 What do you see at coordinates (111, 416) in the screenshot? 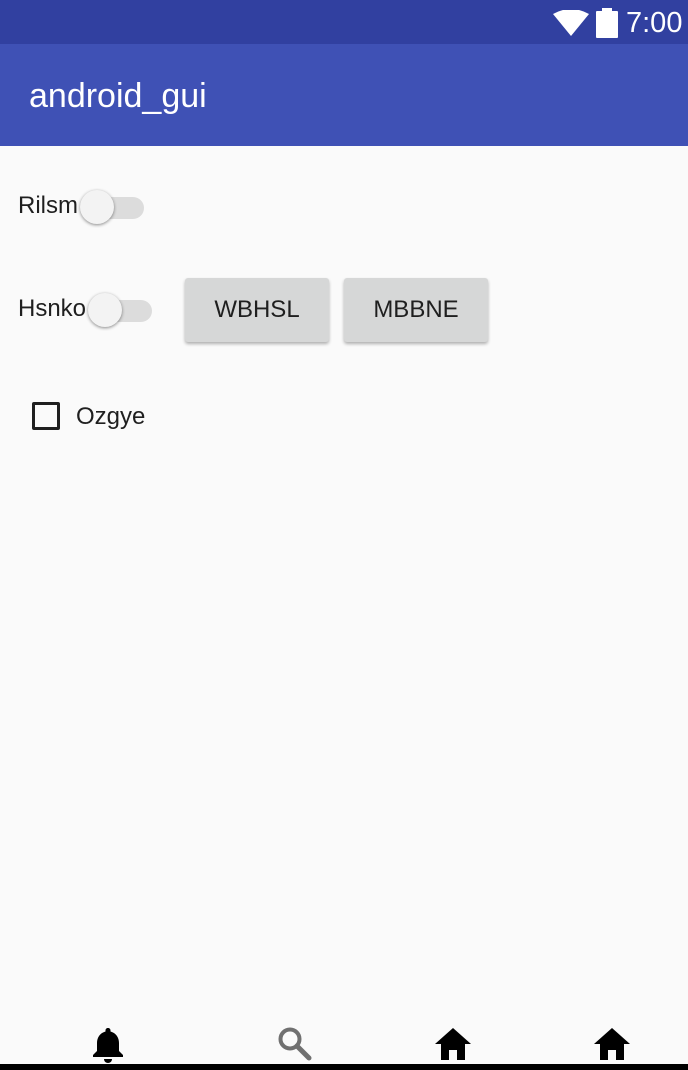
I see `ozgye-checkbox-label: Ozgye` at bounding box center [111, 416].